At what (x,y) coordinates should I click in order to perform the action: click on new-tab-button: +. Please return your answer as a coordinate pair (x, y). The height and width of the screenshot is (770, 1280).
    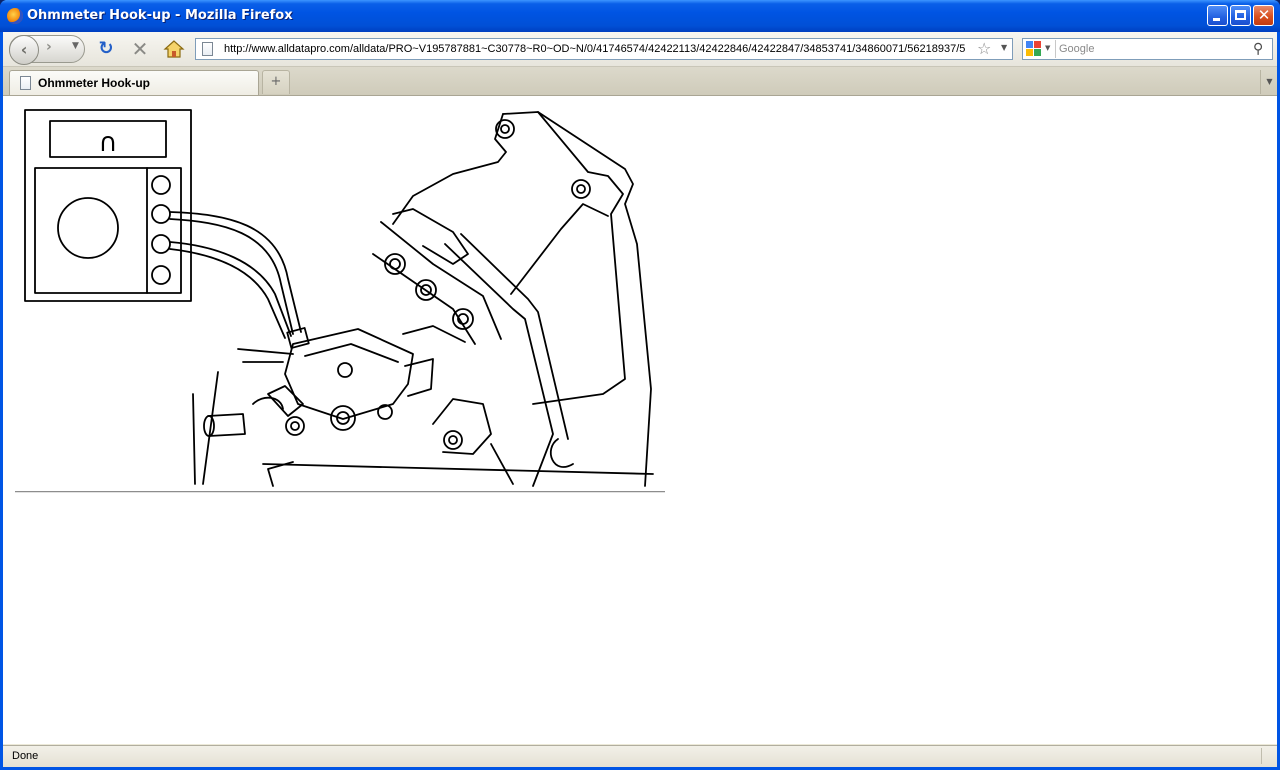
    Looking at the image, I should click on (276, 82).